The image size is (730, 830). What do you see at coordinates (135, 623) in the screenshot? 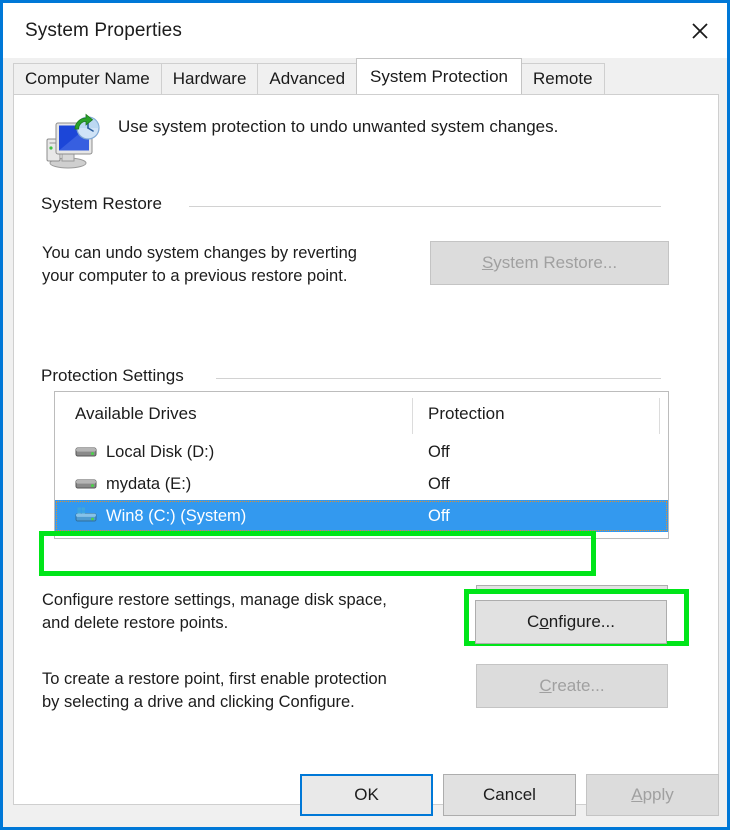
I see `description-line: and delete restore points.` at bounding box center [135, 623].